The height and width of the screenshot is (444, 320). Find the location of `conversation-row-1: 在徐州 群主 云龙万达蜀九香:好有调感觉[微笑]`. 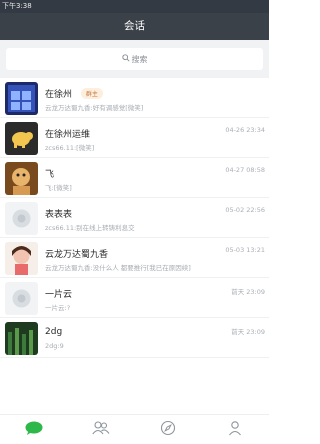

conversation-row-1: 在徐州 群主 云龙万达蜀九香:好有调感觉[微笑] is located at coordinates (134, 98).